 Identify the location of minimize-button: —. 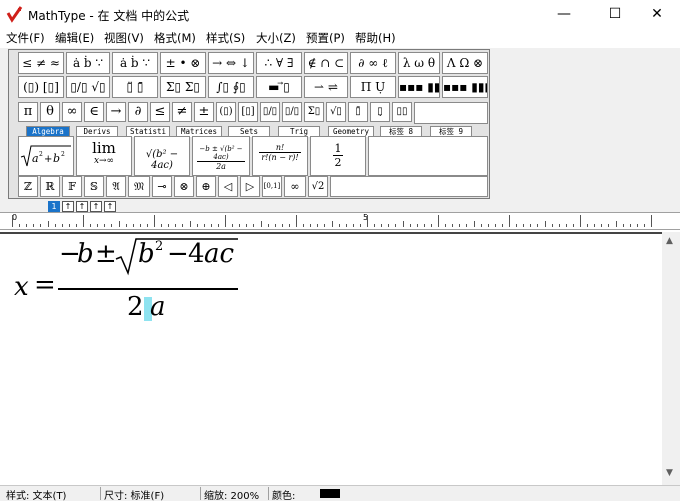
(564, 14).